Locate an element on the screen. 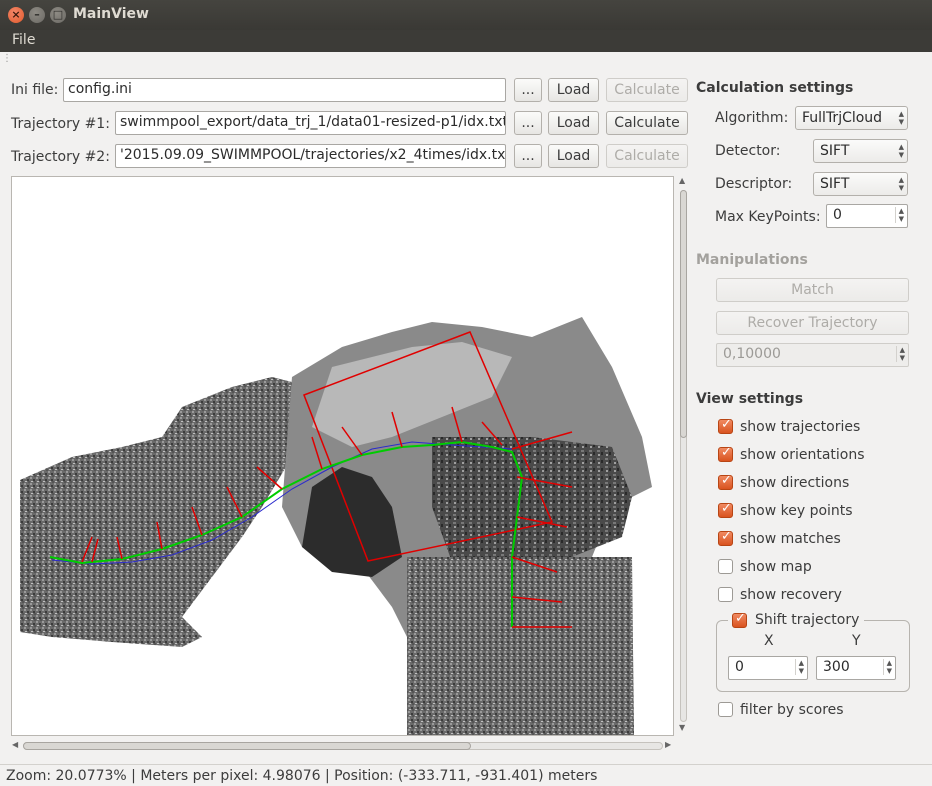 This screenshot has width=932, height=786. vertical-scrollbar: ▲ ▼ is located at coordinates (683, 456).